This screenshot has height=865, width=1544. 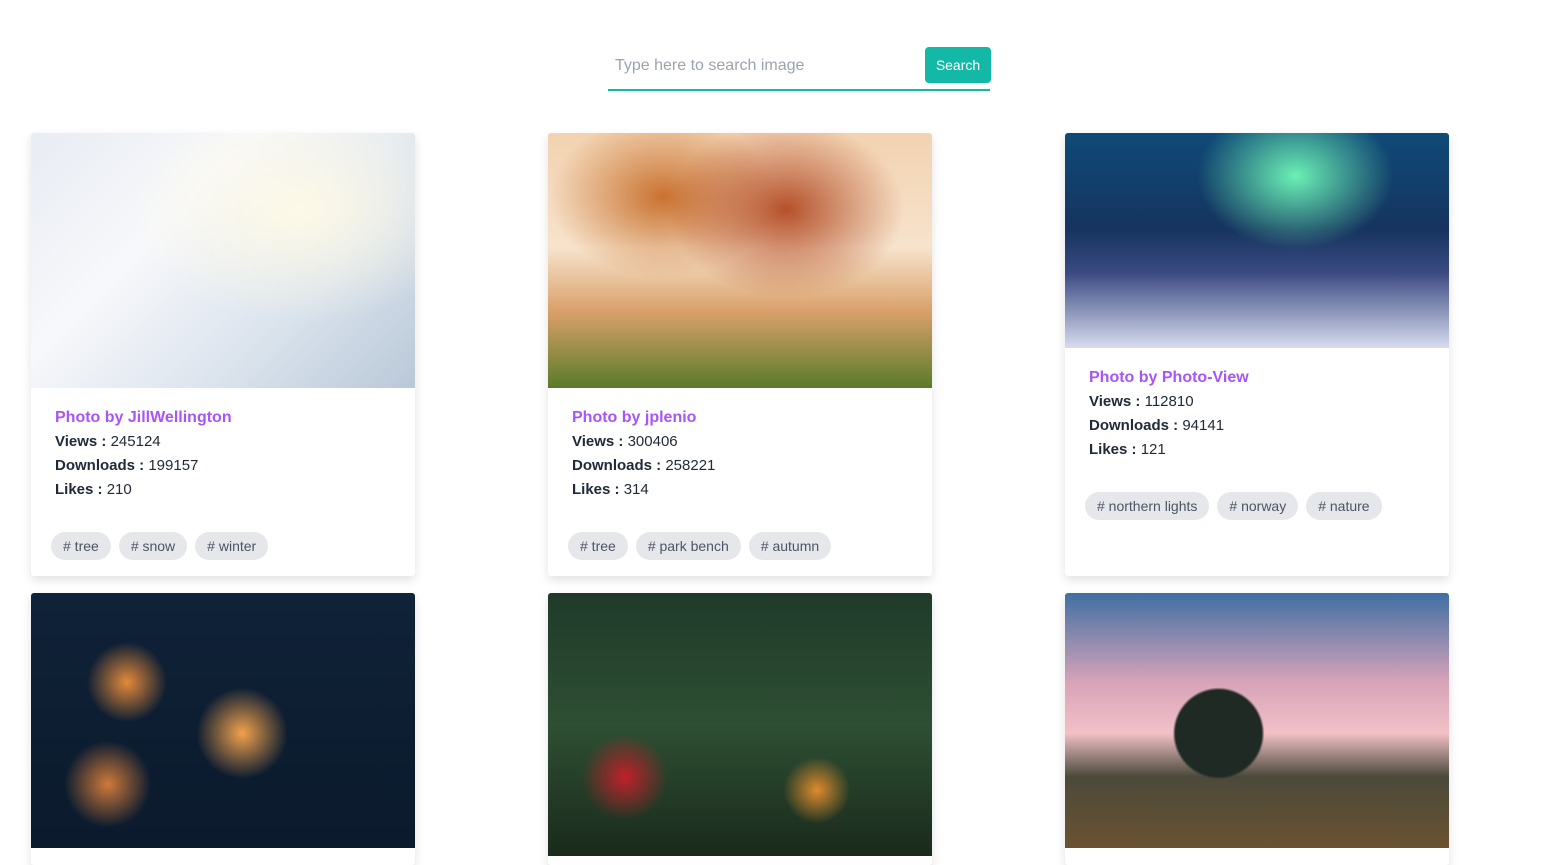 What do you see at coordinates (153, 546) in the screenshot?
I see `tag-chip: # snow` at bounding box center [153, 546].